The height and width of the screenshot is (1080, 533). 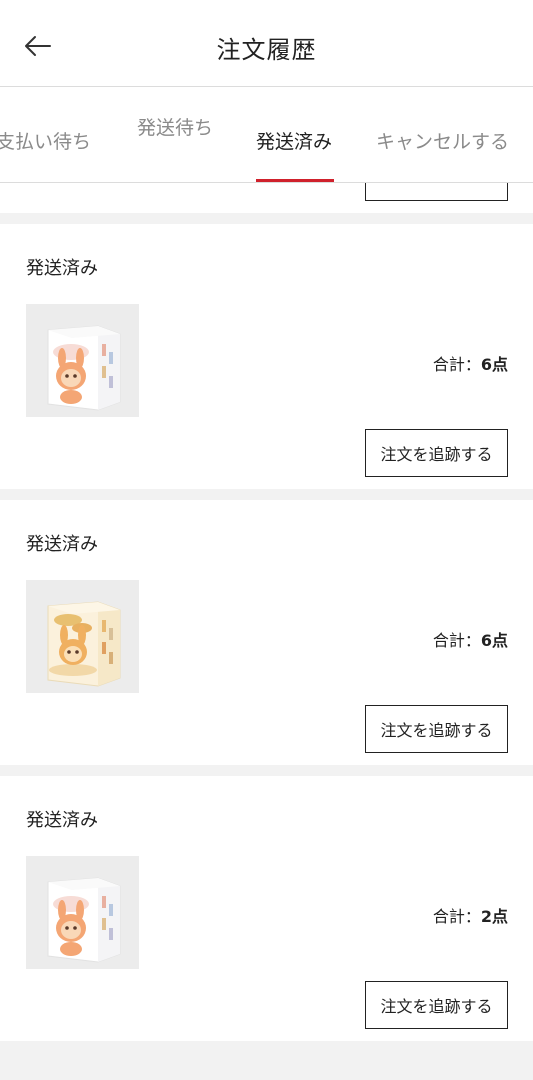 I want to click on tab-shipped: 発送済み, so click(x=294, y=140).